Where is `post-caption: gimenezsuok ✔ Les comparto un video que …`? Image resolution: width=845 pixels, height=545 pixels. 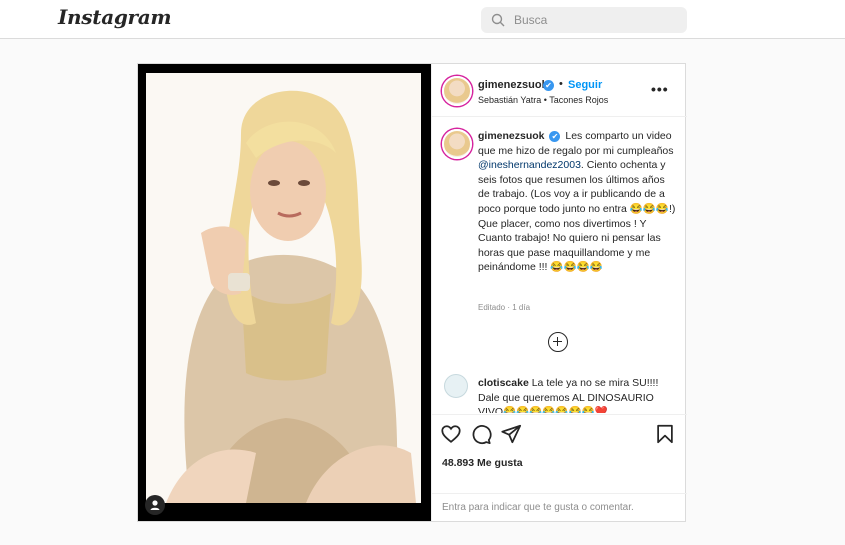 post-caption: gimenezsuok ✔ Les comparto un video que … is located at coordinates (577, 202).